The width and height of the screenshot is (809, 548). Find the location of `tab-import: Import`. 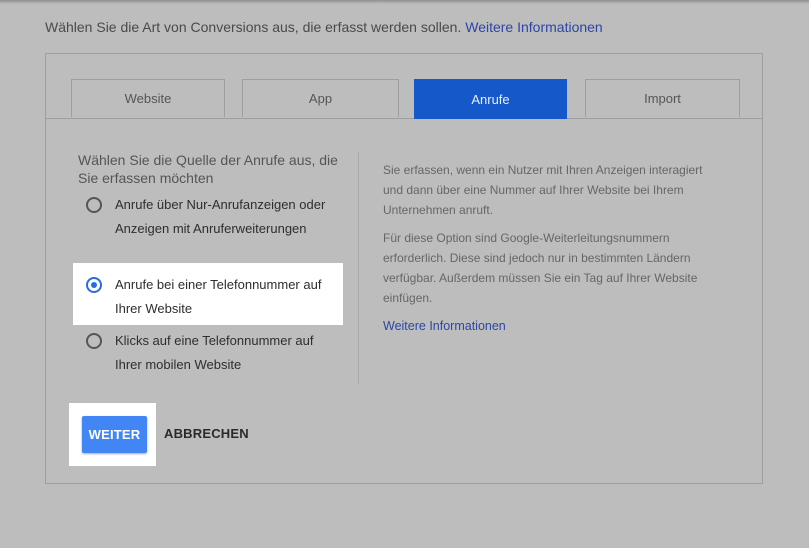

tab-import: Import is located at coordinates (662, 98).